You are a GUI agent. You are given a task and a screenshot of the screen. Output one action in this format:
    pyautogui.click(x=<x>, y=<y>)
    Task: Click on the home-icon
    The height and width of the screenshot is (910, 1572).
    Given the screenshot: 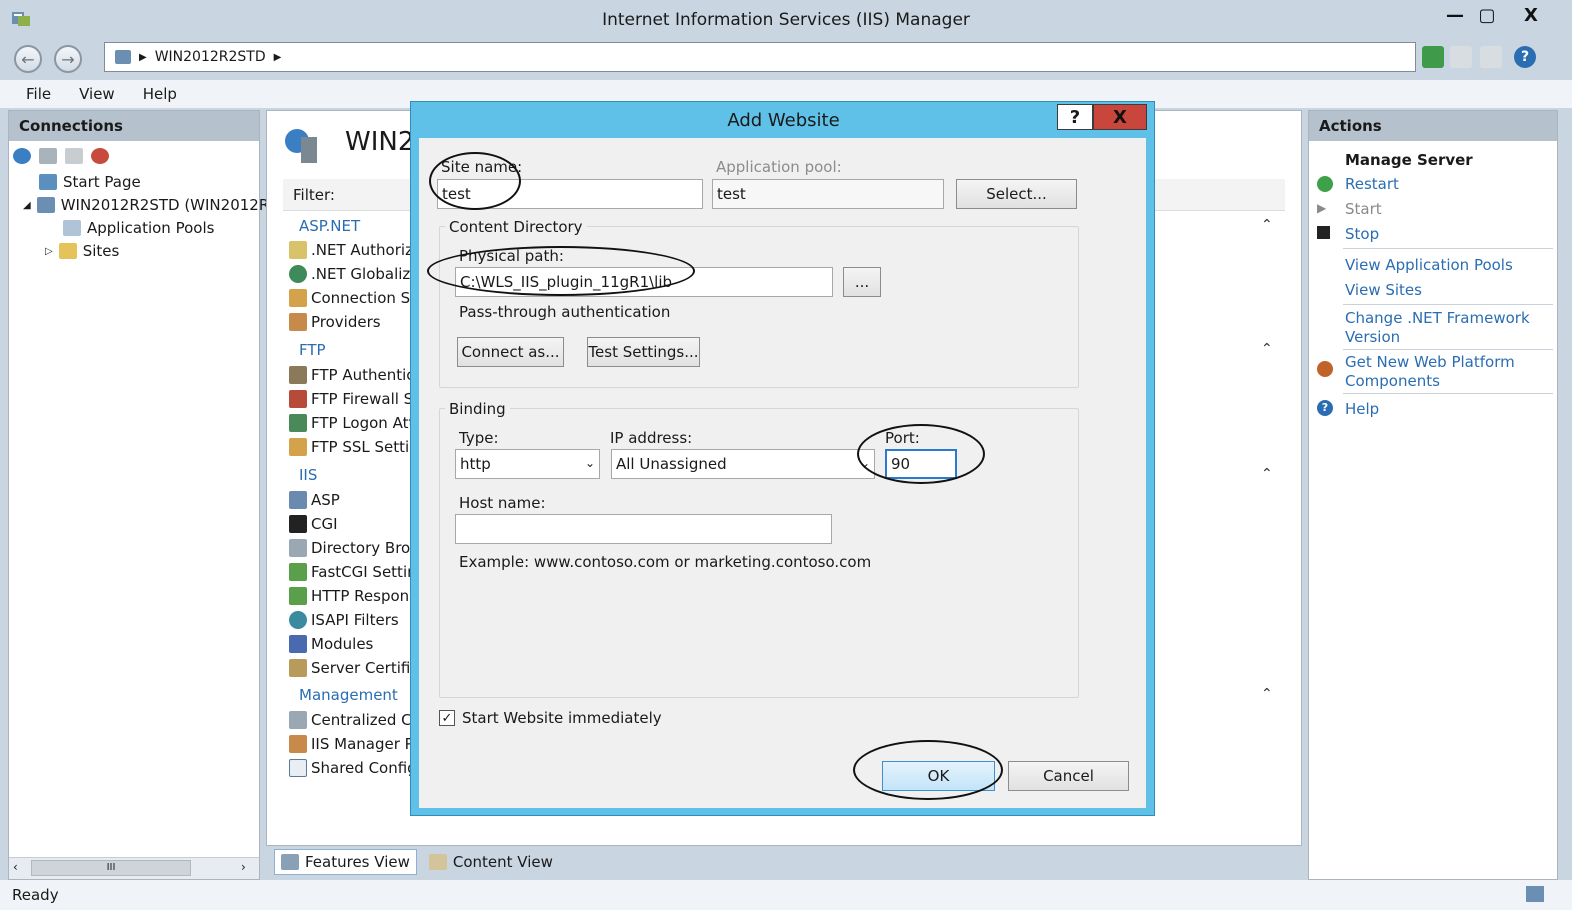 What is the action you would take?
    pyautogui.click(x=1491, y=57)
    